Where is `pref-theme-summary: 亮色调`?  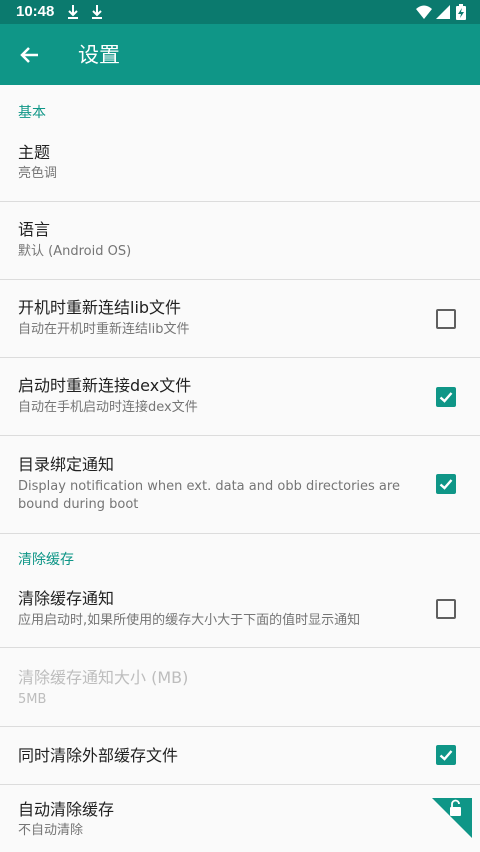
pref-theme-summary: 亮色调 is located at coordinates (38, 173).